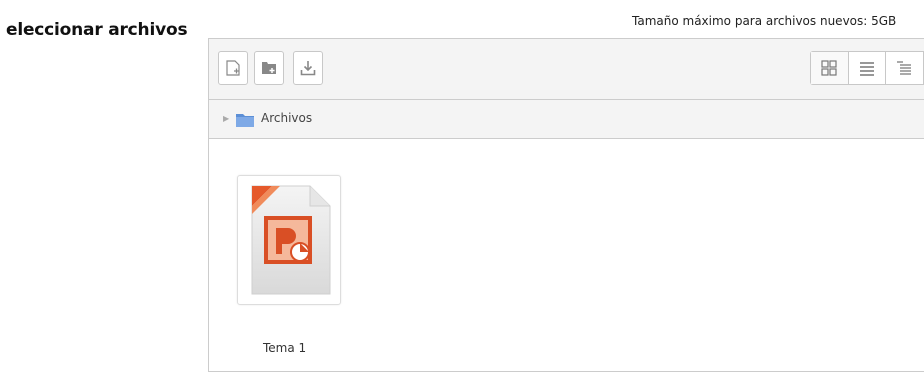 This screenshot has width=924, height=385. I want to click on powerpoint-file-icon, so click(291, 240).